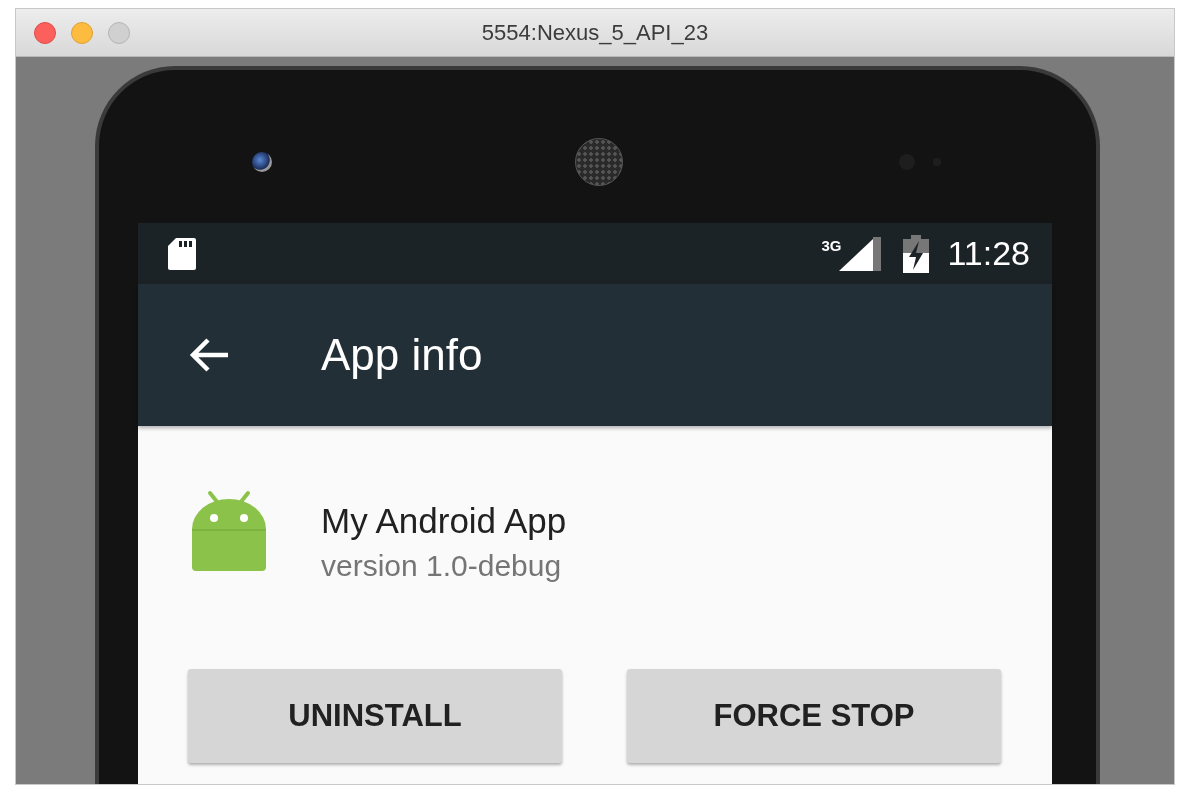 This screenshot has height=794, width=1183. What do you see at coordinates (599, 162) in the screenshot?
I see `earpiece-speaker` at bounding box center [599, 162].